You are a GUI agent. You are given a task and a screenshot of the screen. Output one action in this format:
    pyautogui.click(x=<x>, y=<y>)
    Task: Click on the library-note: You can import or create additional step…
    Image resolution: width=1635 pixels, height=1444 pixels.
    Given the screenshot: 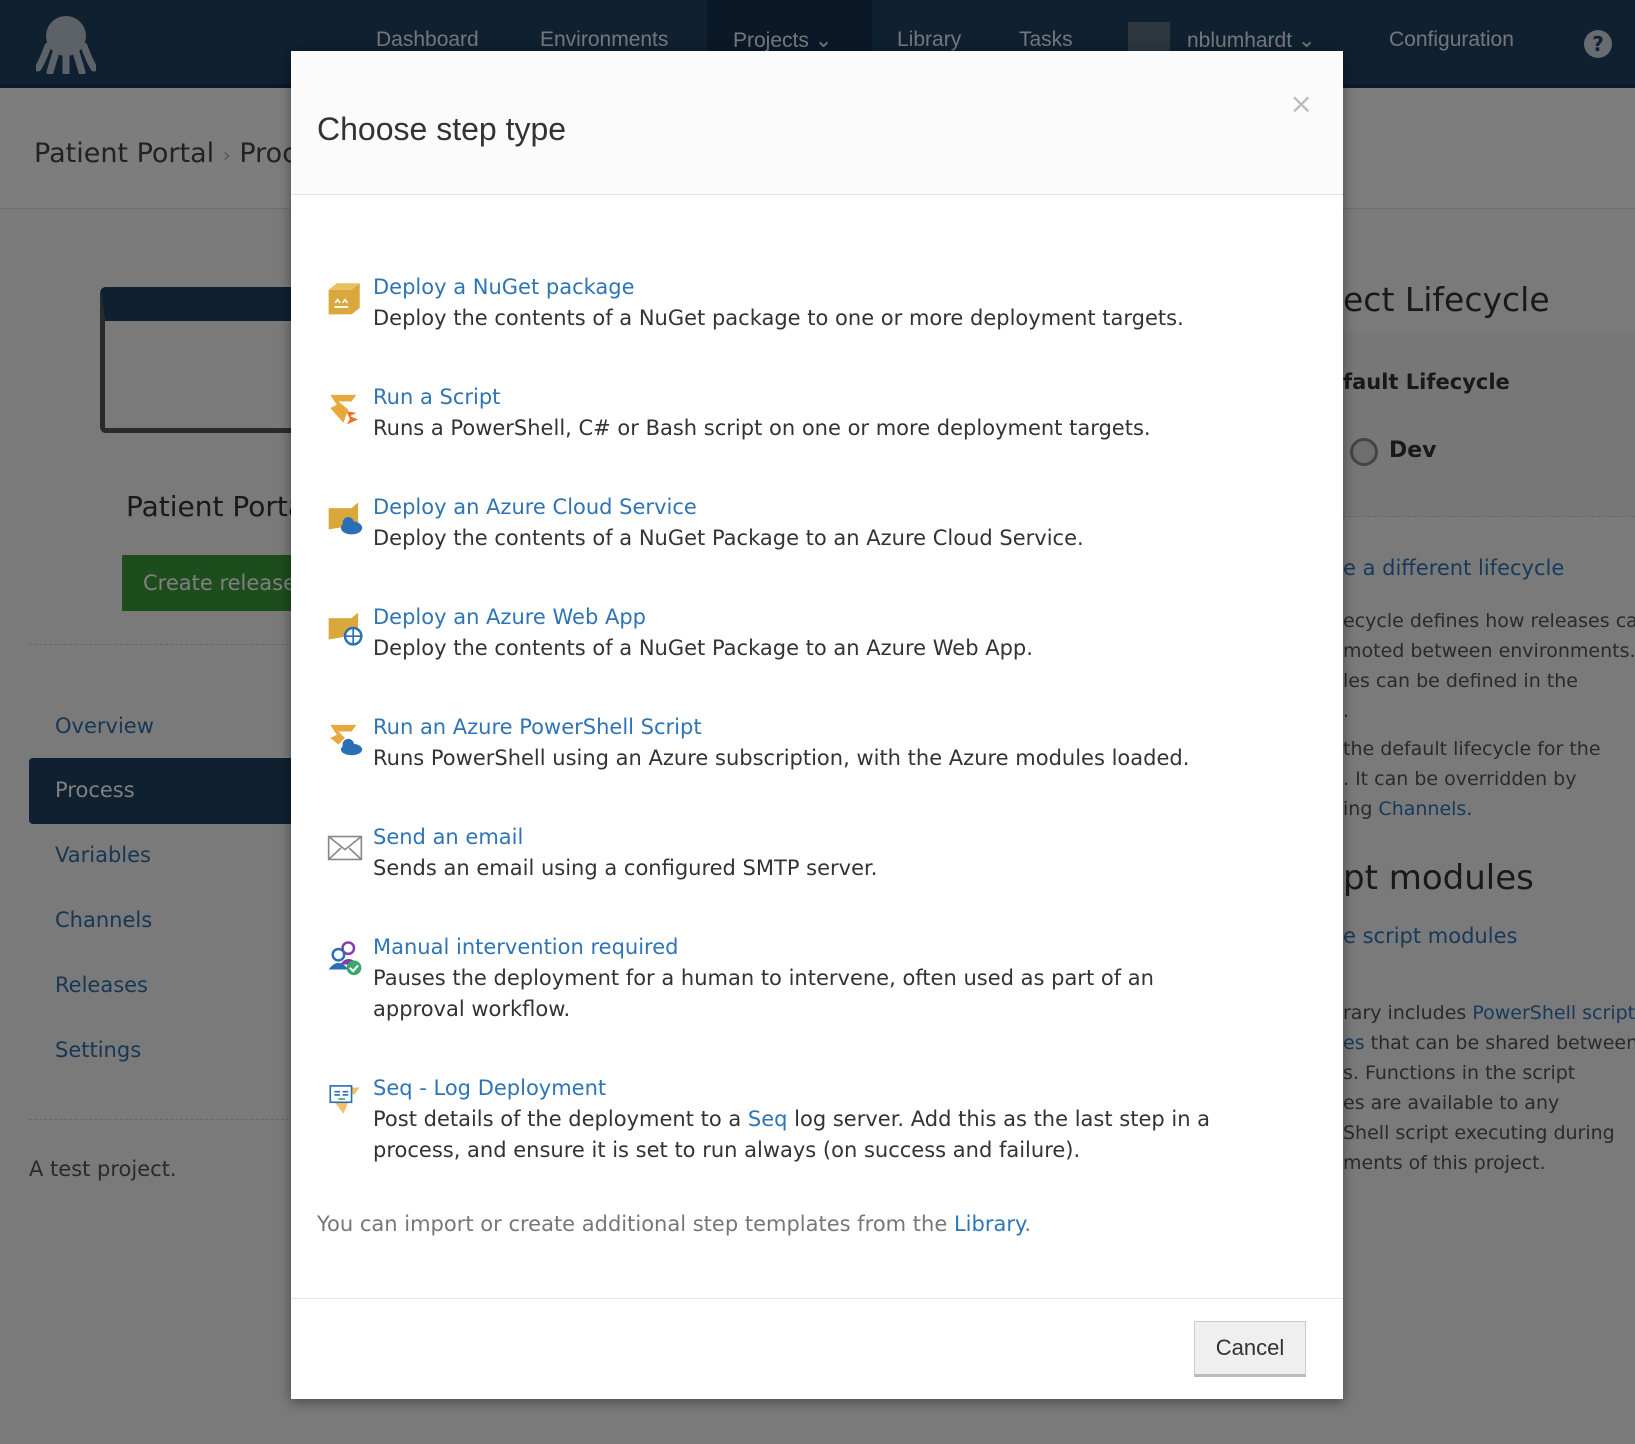 What is the action you would take?
    pyautogui.click(x=817, y=1224)
    